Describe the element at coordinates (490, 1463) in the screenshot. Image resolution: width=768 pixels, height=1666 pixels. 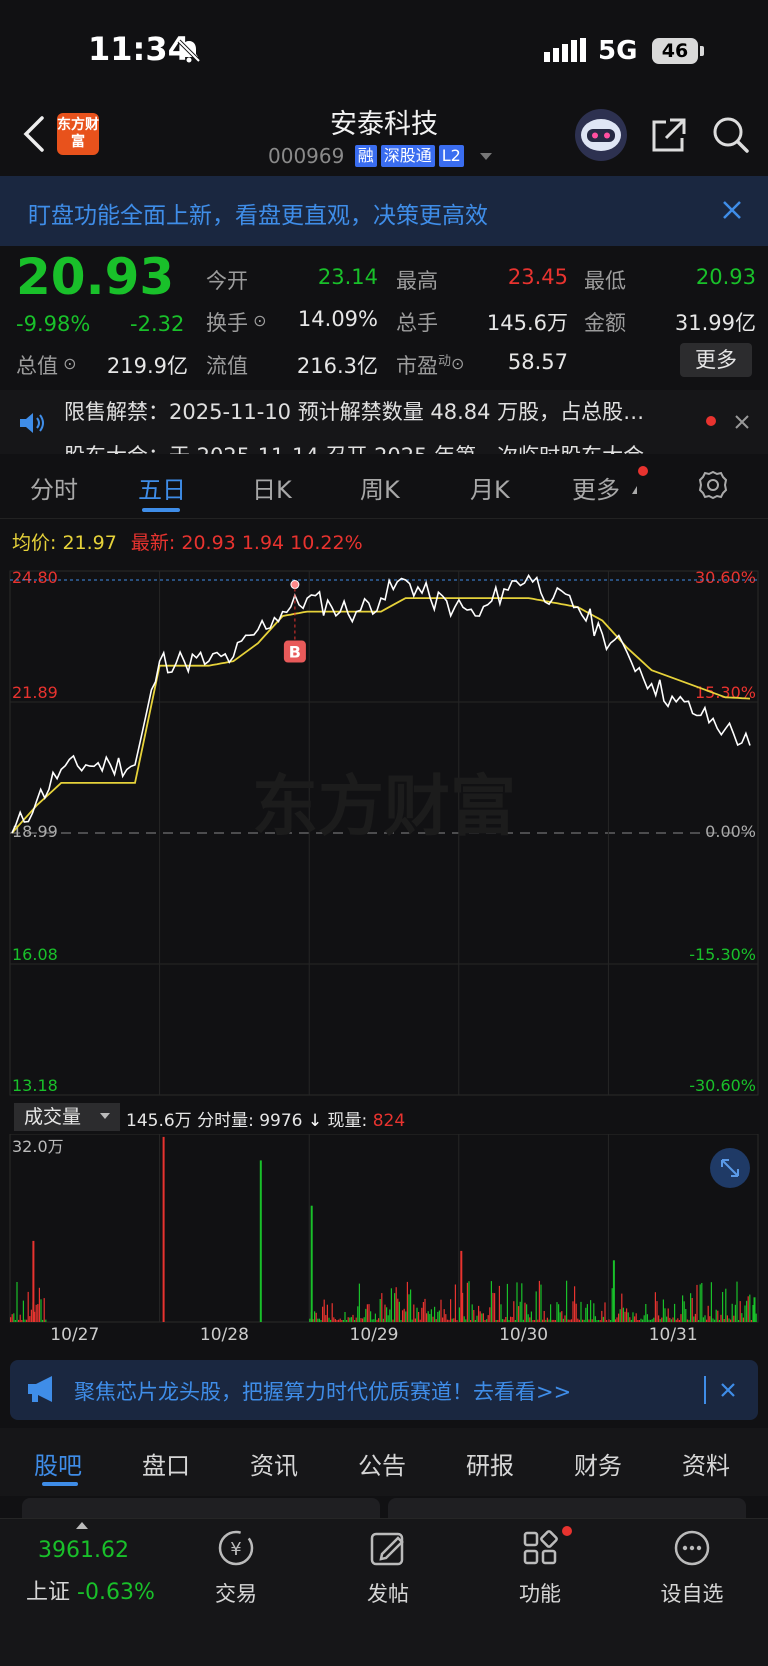
I see `tab-research: 研报` at that location.